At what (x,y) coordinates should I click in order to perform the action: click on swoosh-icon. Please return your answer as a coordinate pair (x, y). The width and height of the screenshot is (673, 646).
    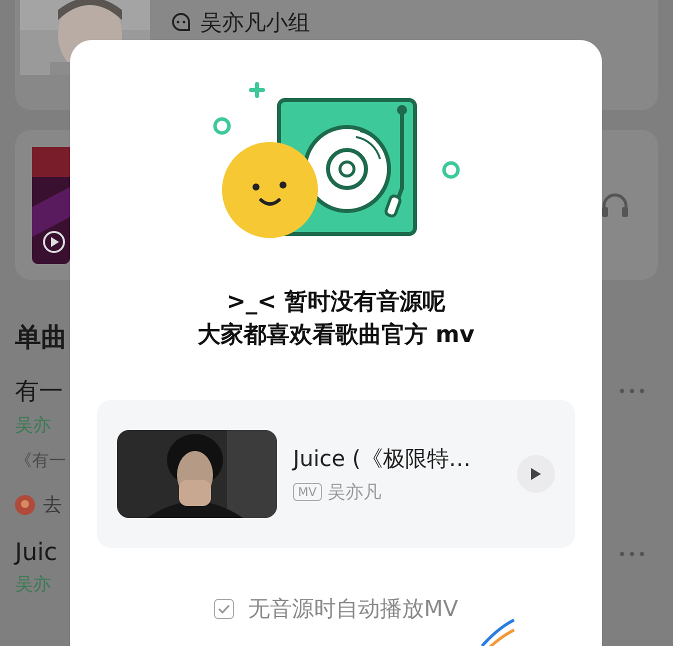
    Looking at the image, I should click on (498, 632).